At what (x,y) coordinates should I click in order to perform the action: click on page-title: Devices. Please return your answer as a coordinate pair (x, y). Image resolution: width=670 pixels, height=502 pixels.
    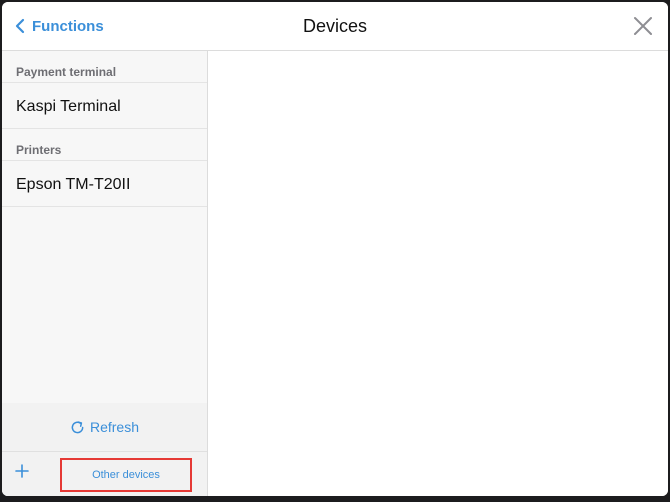
    Looking at the image, I should click on (335, 26).